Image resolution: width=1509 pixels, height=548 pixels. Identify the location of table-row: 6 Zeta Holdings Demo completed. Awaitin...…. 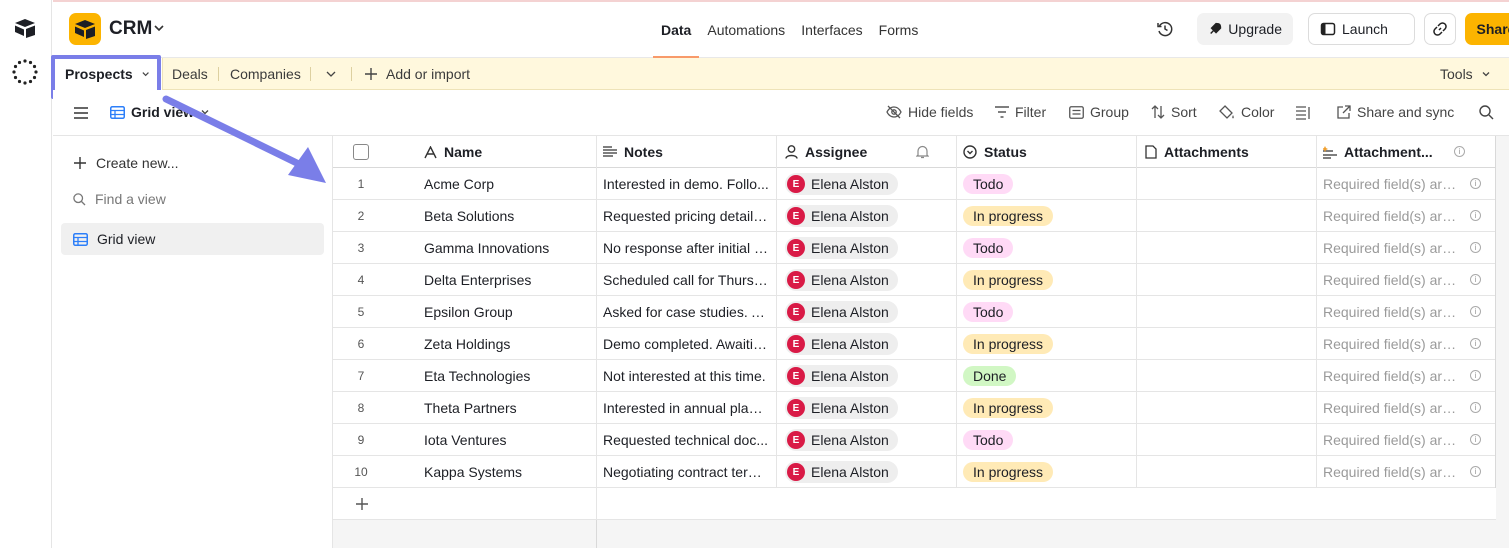
(914, 344).